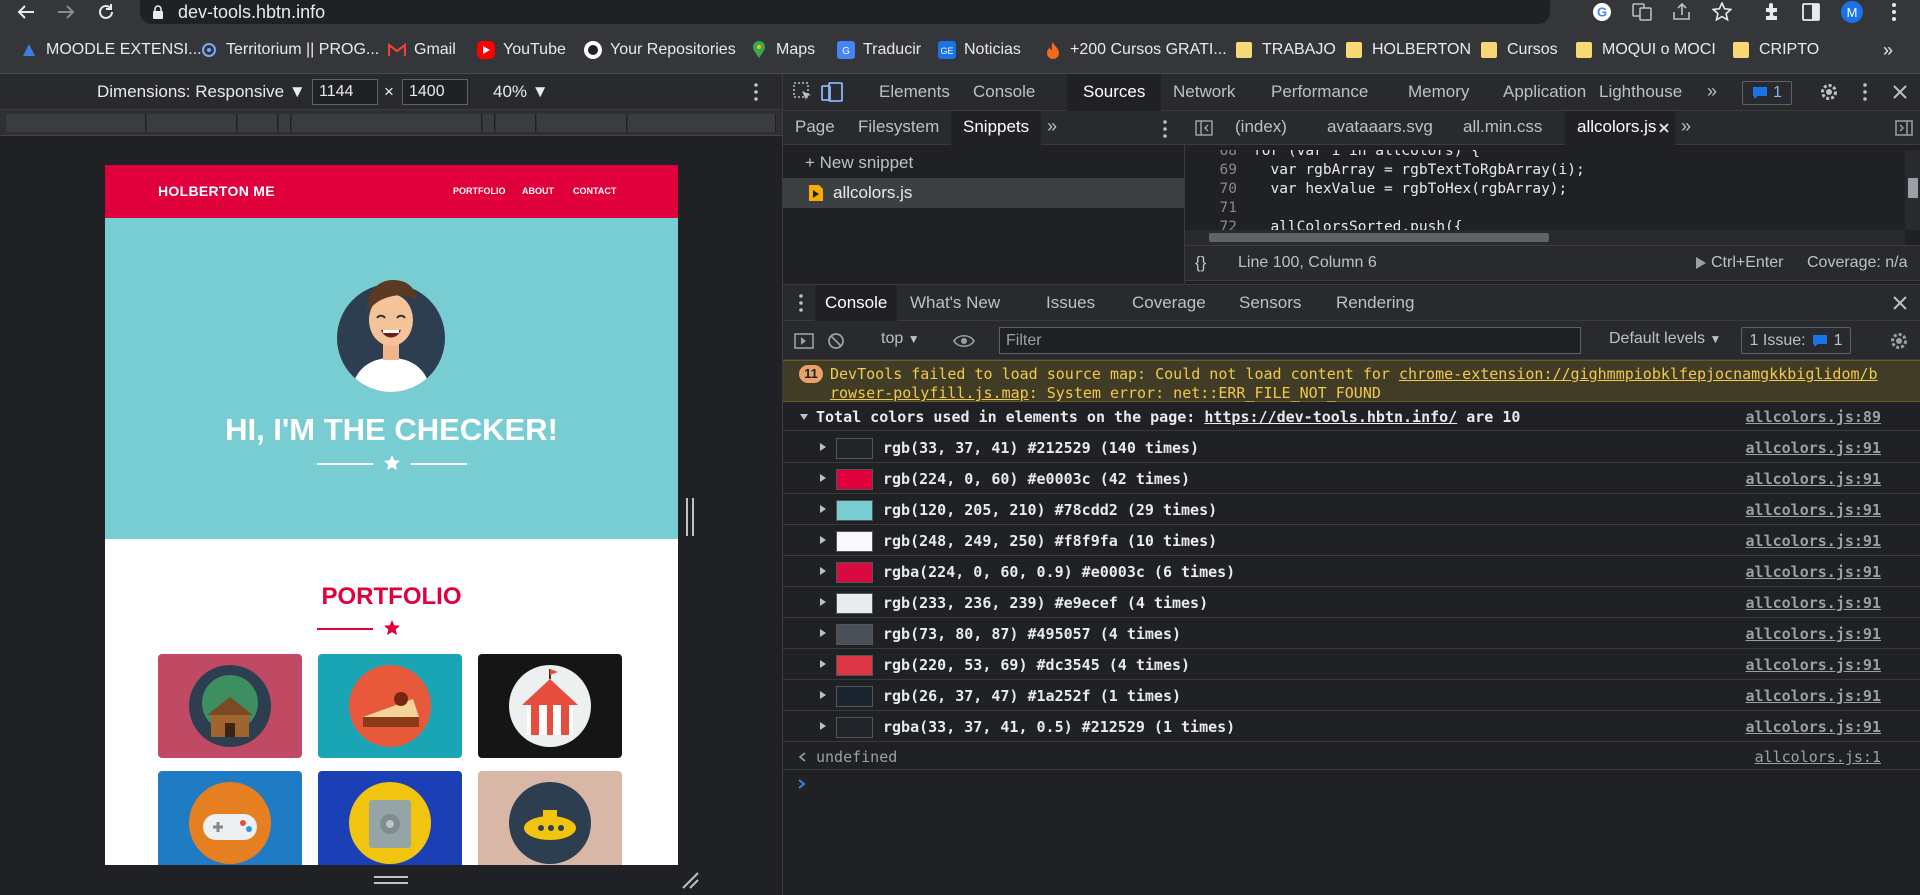 Image resolution: width=1920 pixels, height=895 pixels. Describe the element at coordinates (1712, 91) in the screenshot. I see `more-tabs-button: »` at that location.